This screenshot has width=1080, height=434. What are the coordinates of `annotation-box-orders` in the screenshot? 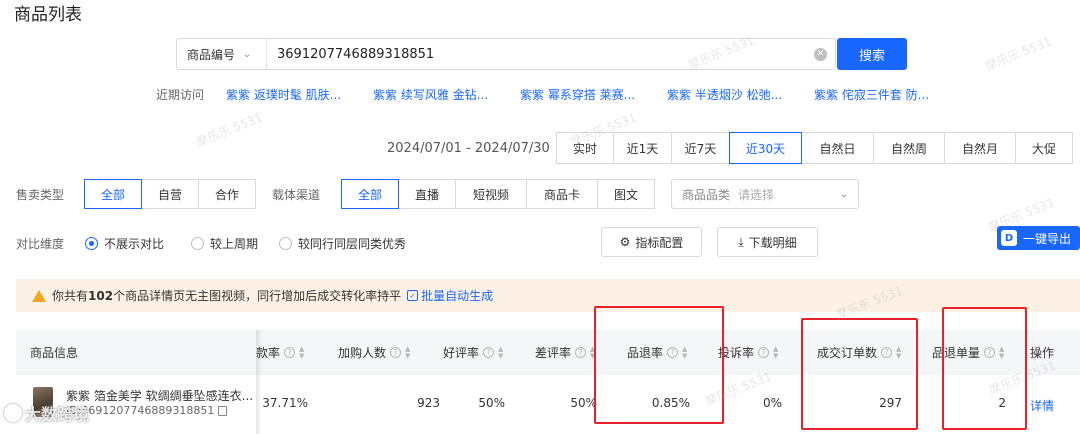 It's located at (859, 374).